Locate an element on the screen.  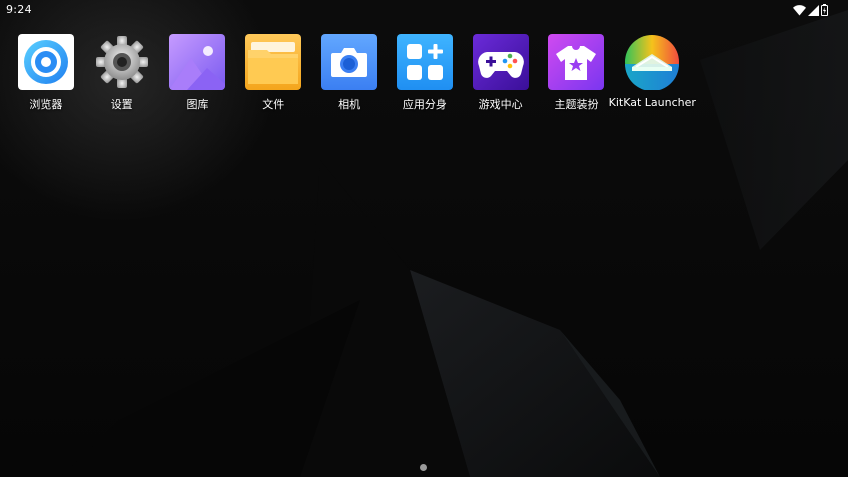
app-game-center: 游戏中心 is located at coordinates (501, 73).